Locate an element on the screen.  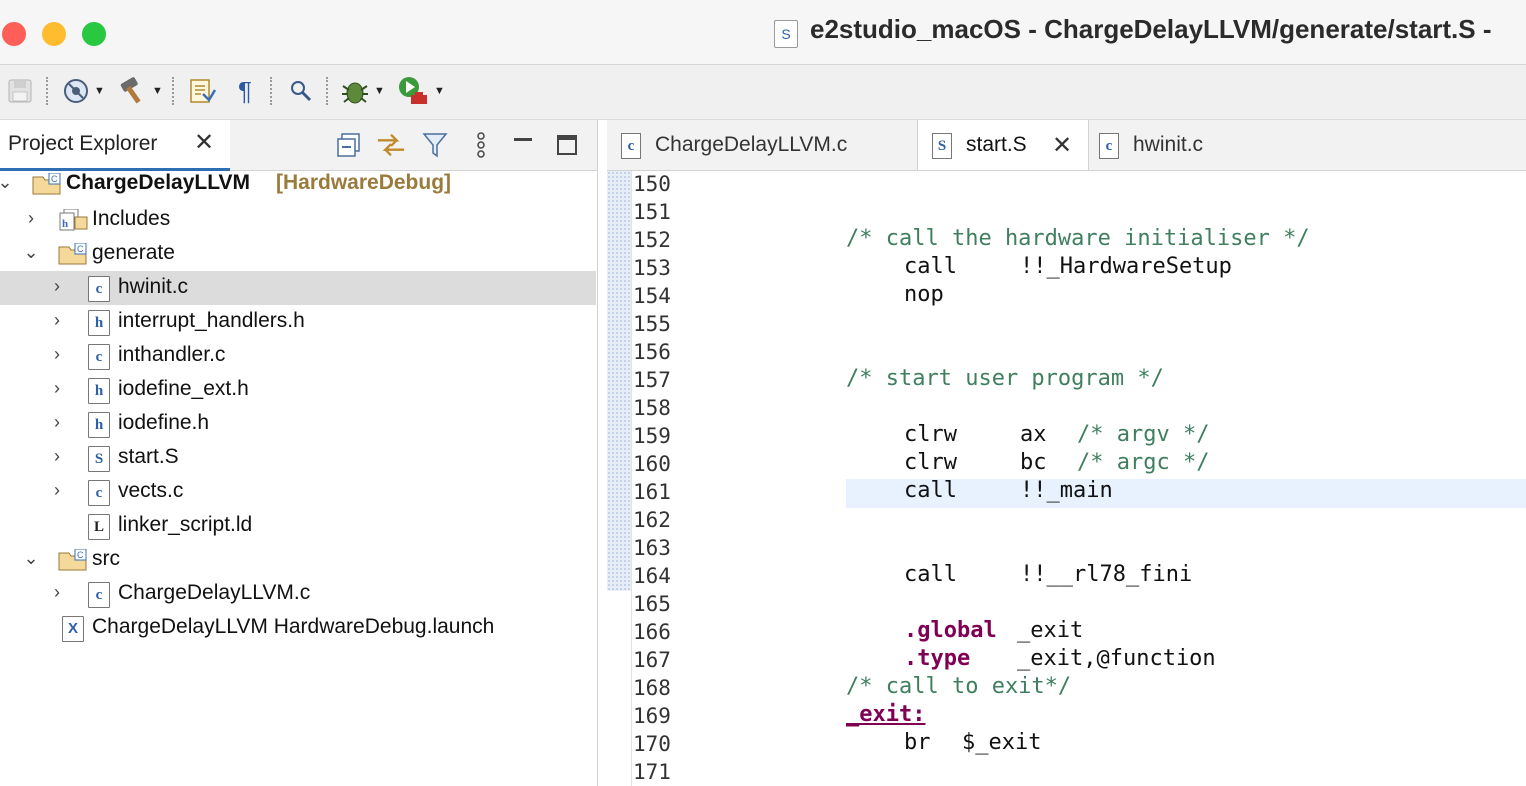
build-hammer-icon: ▼ is located at coordinates (140, 91).